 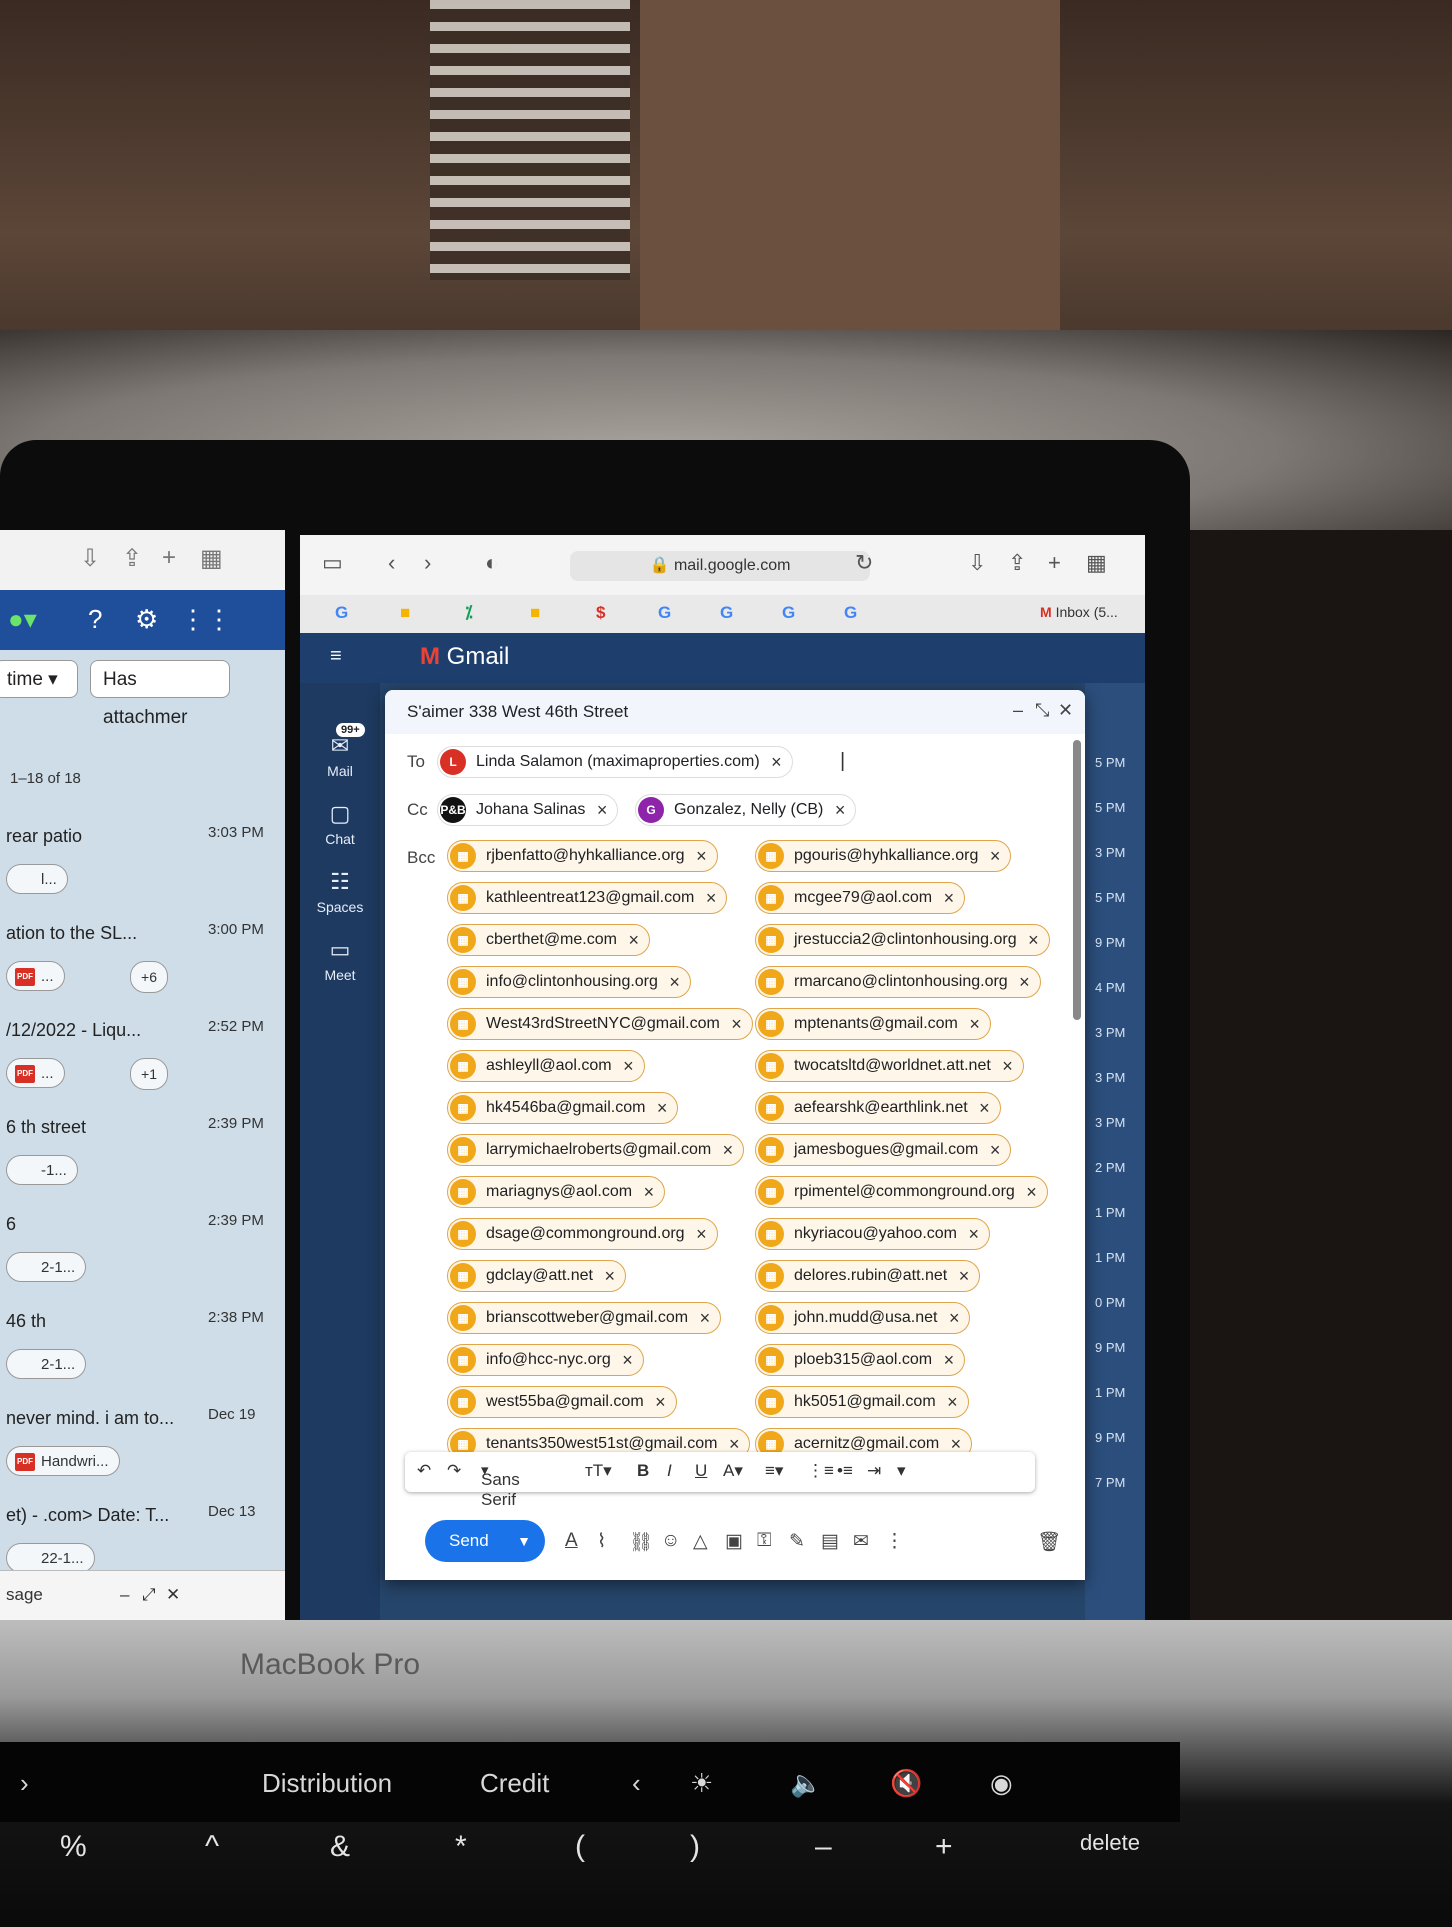 I want to click on share-icon: ⇪, so click(x=1017, y=563).